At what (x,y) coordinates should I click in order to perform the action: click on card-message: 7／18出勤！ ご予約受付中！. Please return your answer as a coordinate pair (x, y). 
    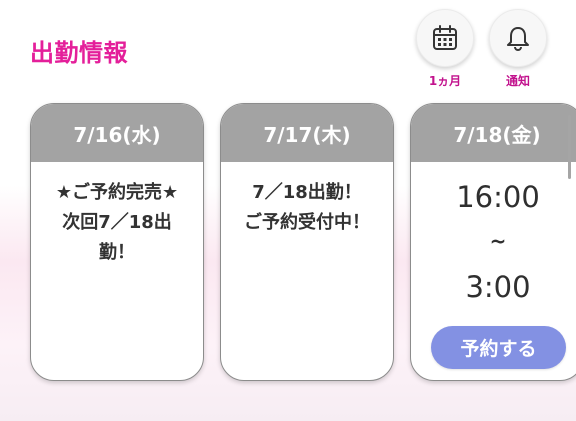
    Looking at the image, I should click on (307, 207).